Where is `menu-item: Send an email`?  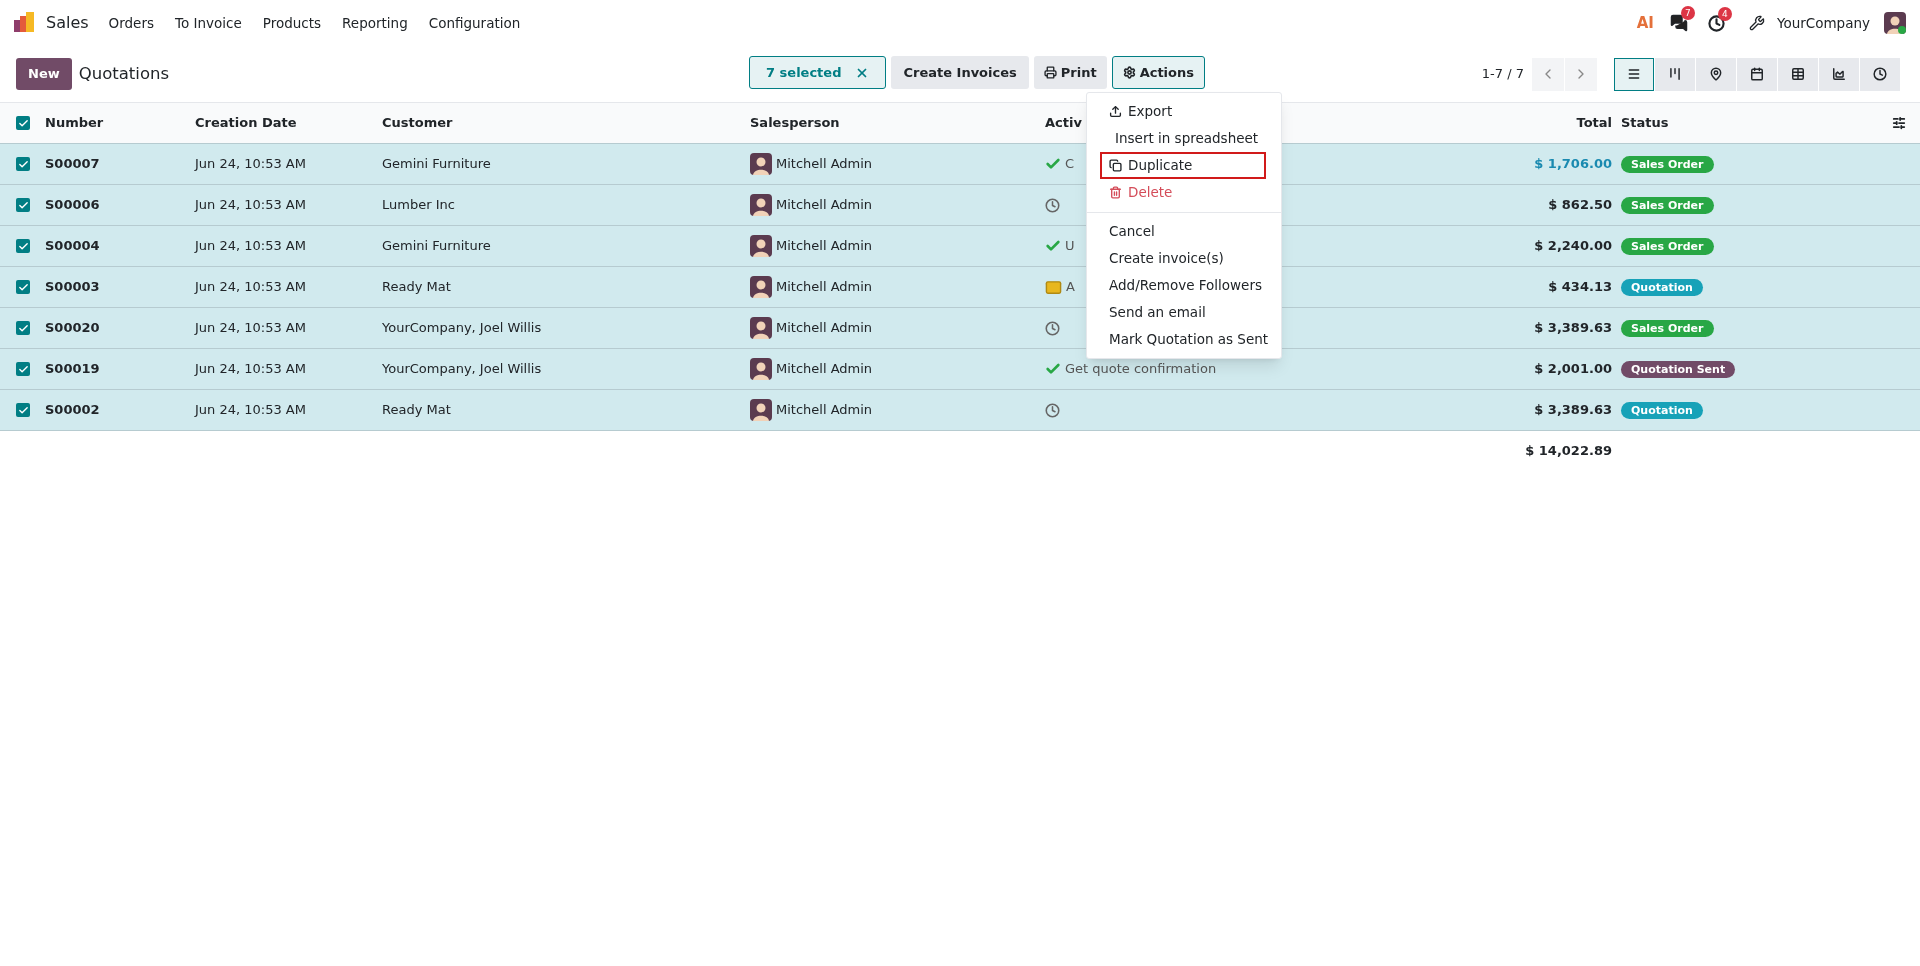
menu-item: Send an email is located at coordinates (1183, 312).